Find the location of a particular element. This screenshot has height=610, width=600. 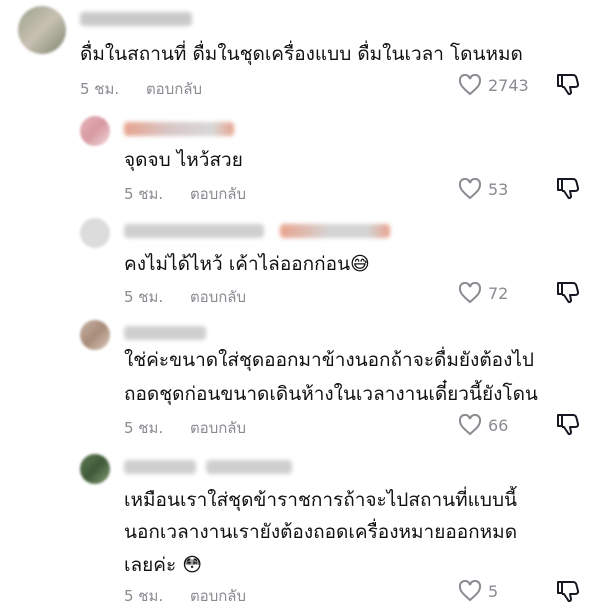

comment-text: คงไม่ได้ไหว้ เค้าไล่ออกก่อน😅 is located at coordinates (247, 264).